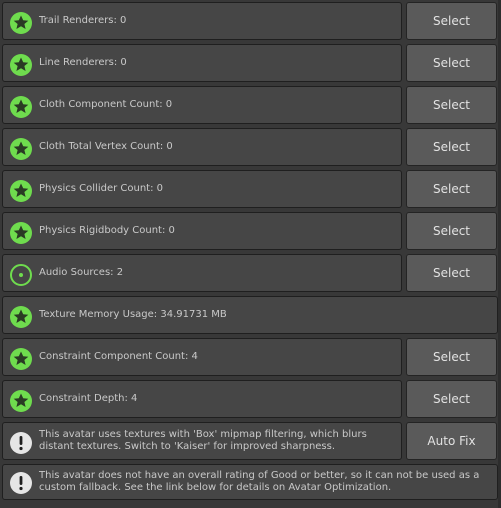 Image resolution: width=501 pixels, height=508 pixels. I want to click on select-cloth-component-button: Select, so click(451, 105).